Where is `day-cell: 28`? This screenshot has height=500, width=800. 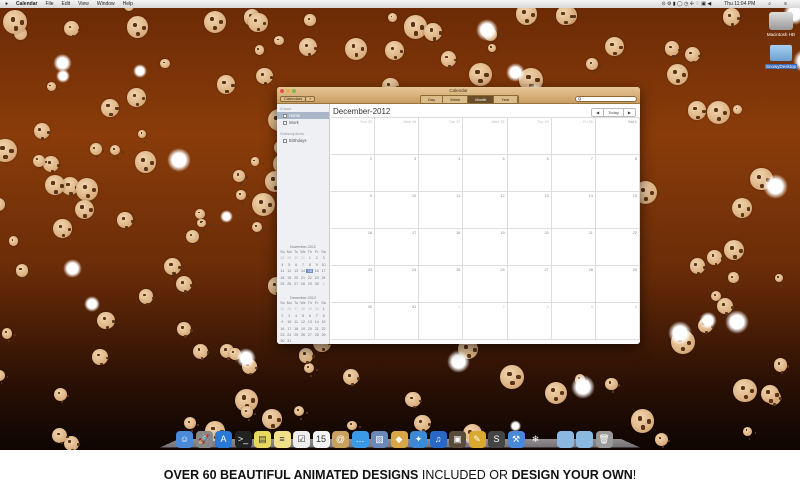
day-cell: 28 is located at coordinates (573, 284).